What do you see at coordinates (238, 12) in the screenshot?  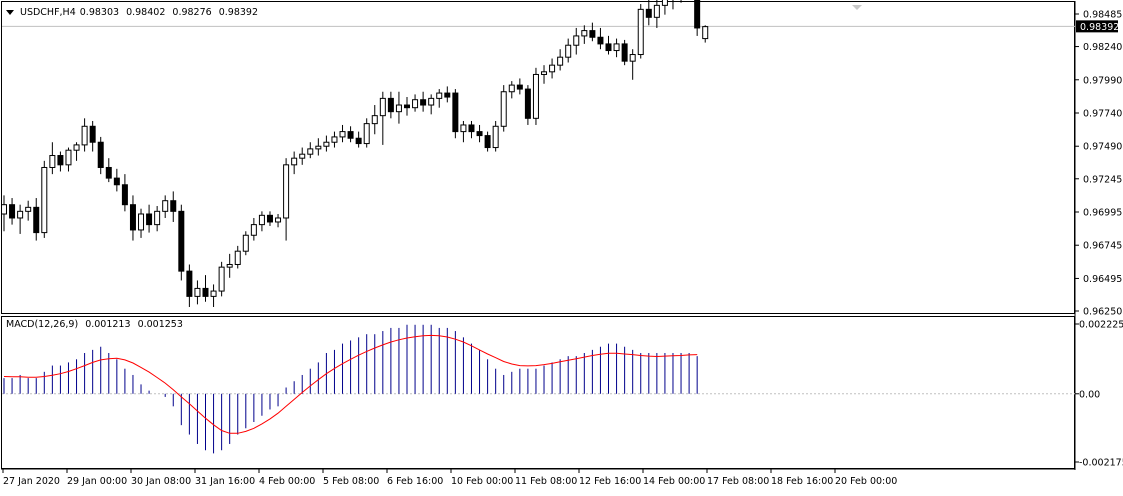 I see `close-value: 0.98392` at bounding box center [238, 12].